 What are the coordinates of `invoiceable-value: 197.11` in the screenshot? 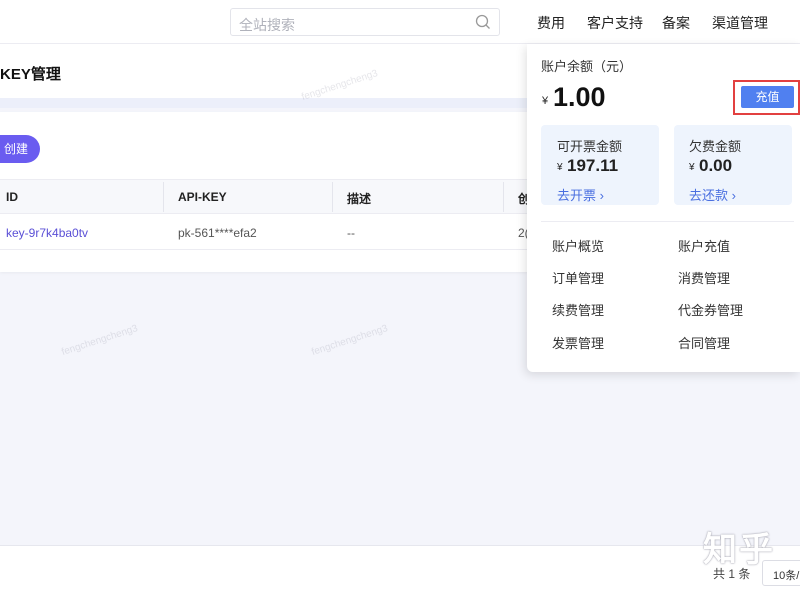 It's located at (593, 165).